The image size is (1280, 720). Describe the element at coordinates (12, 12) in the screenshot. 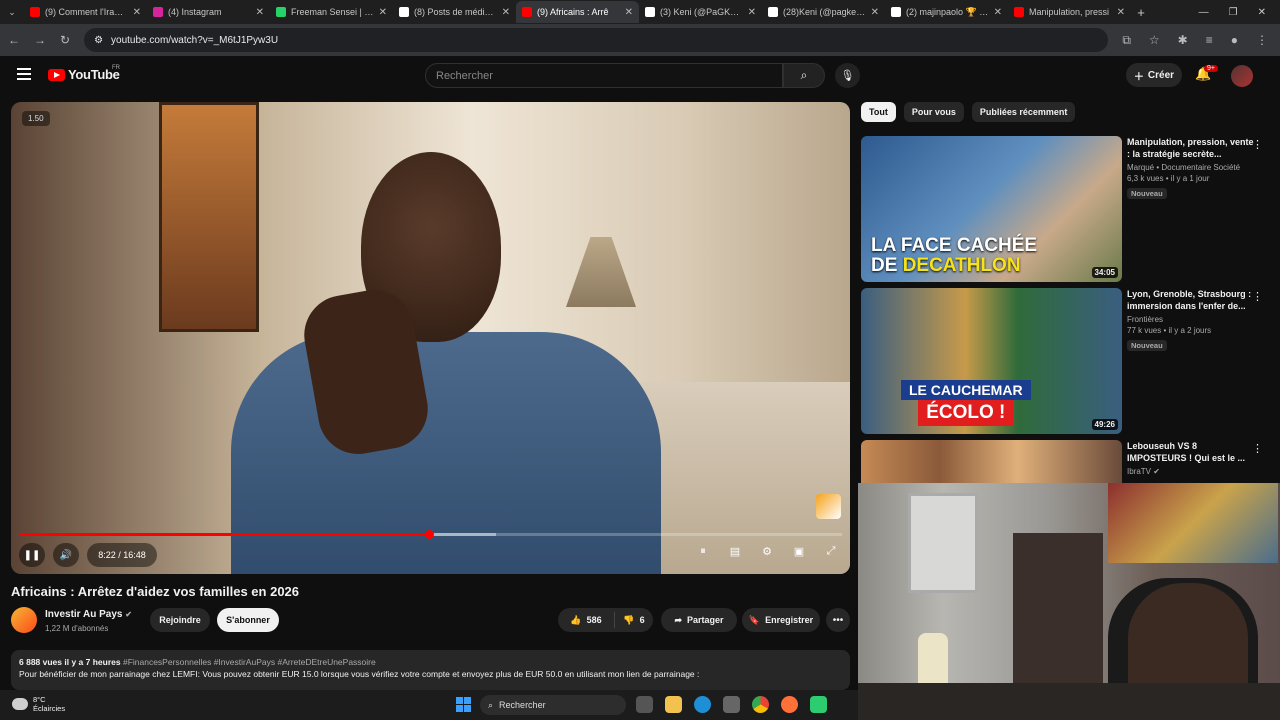

I see `tab-search-icon: ⌄` at that location.